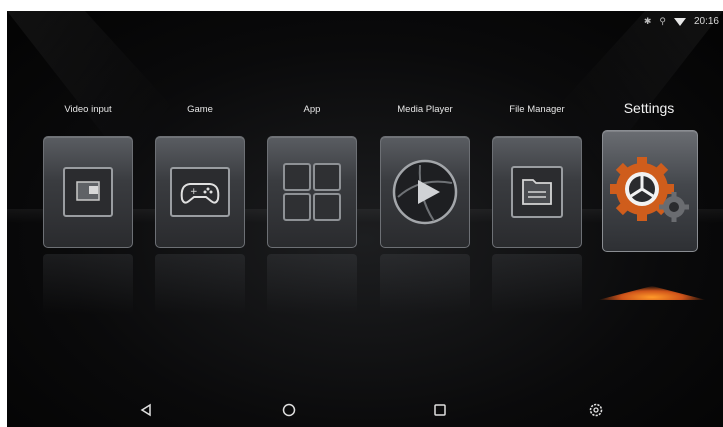  I want to click on app-label: Settings, so click(649, 108).